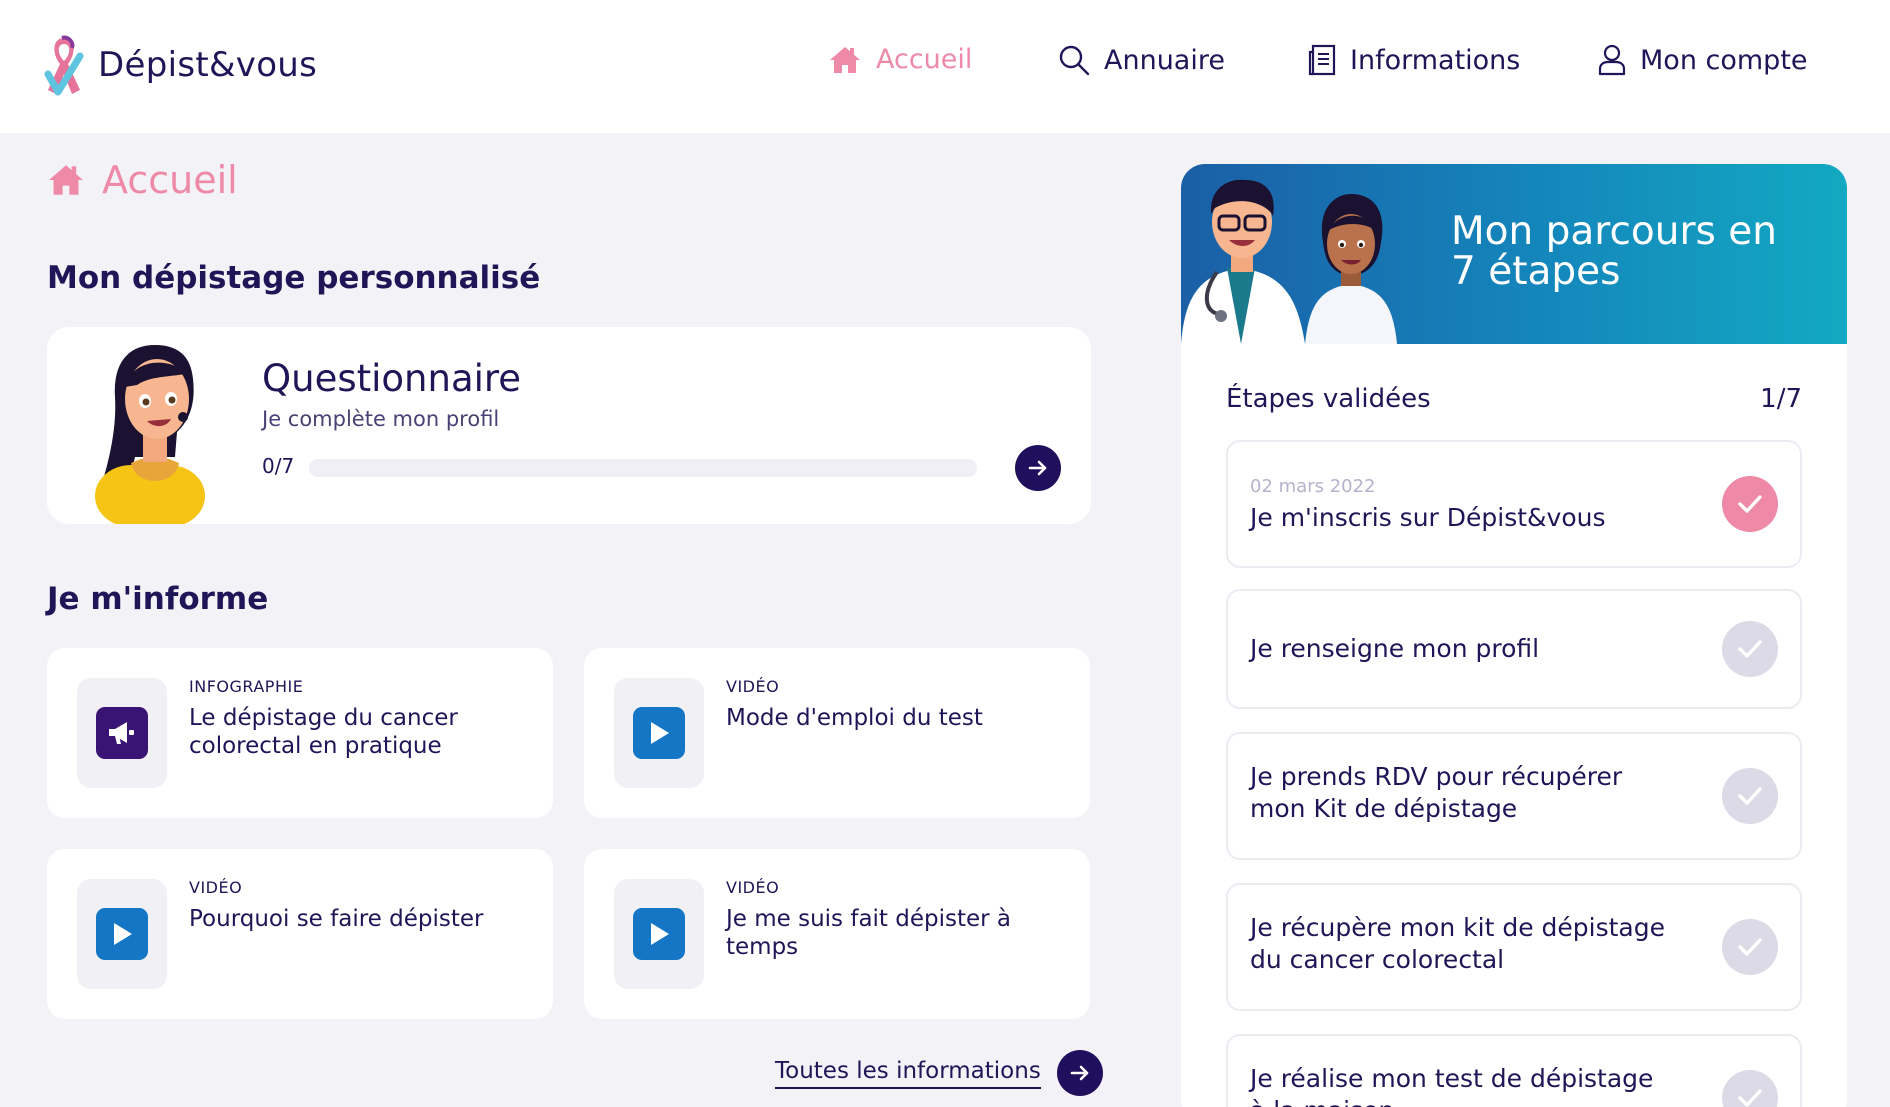 The height and width of the screenshot is (1107, 1890). What do you see at coordinates (294, 278) in the screenshot?
I see `screening-section-title: Mon dépistage personnalisé` at bounding box center [294, 278].